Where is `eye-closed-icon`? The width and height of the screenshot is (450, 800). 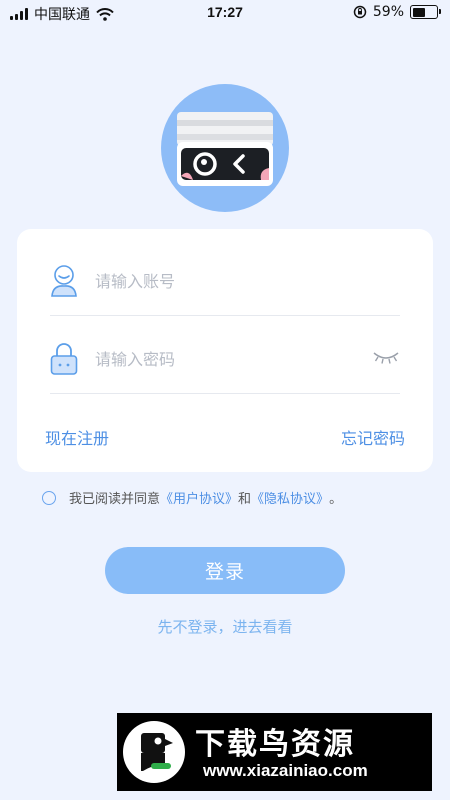 eye-closed-icon is located at coordinates (386, 357).